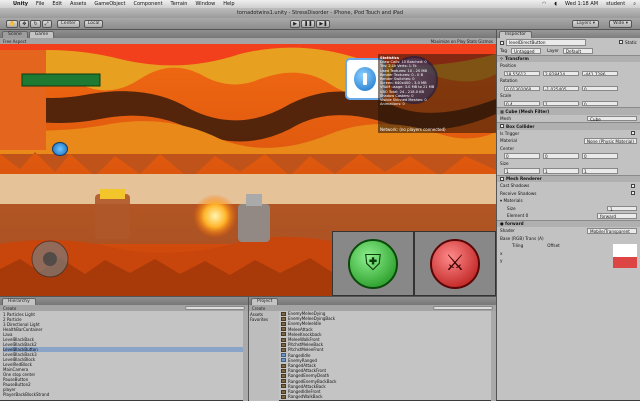 Image resolution: width=640 pixels, height=401 pixels. What do you see at coordinates (365, 79) in the screenshot?
I see `pause-icon-ingame` at bounding box center [365, 79].